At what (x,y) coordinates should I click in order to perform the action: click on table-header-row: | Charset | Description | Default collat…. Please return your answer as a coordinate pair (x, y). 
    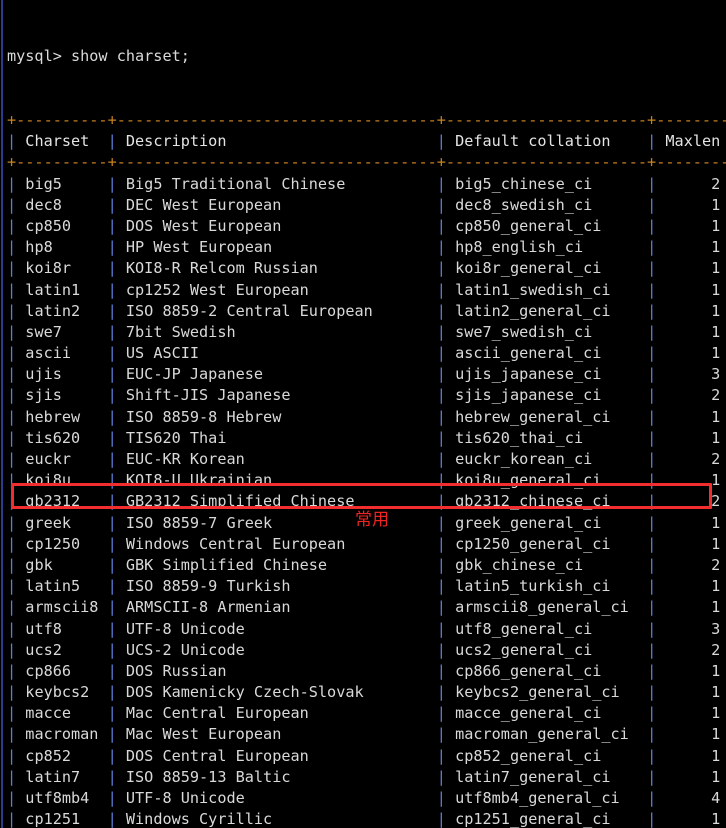
    Looking at the image, I should click on (366, 141).